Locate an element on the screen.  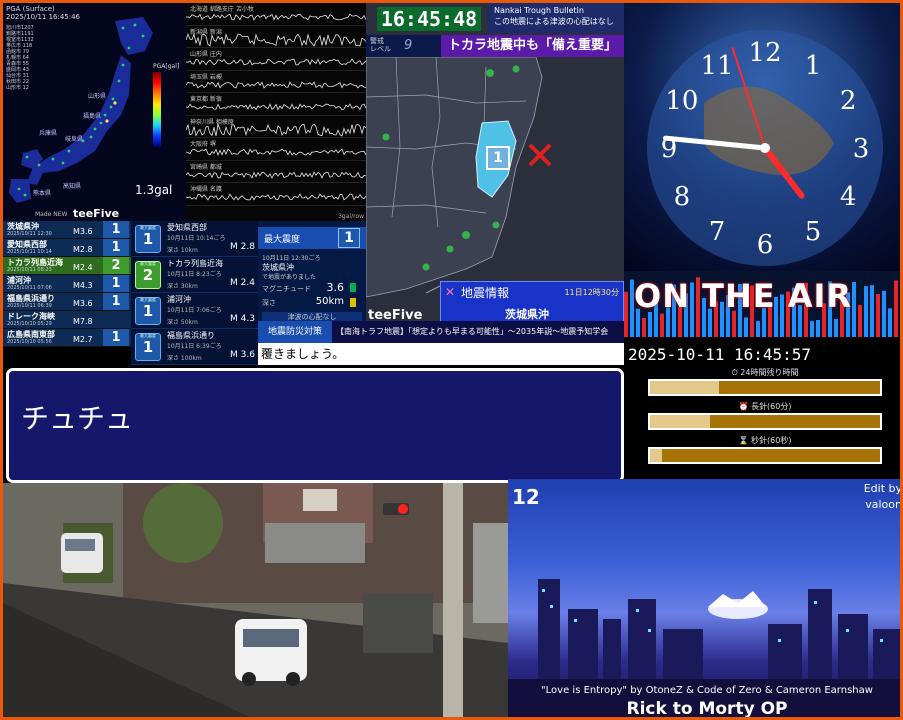
detail-depth: 深さ 10km M 2.8 is located at coordinates (211, 248).